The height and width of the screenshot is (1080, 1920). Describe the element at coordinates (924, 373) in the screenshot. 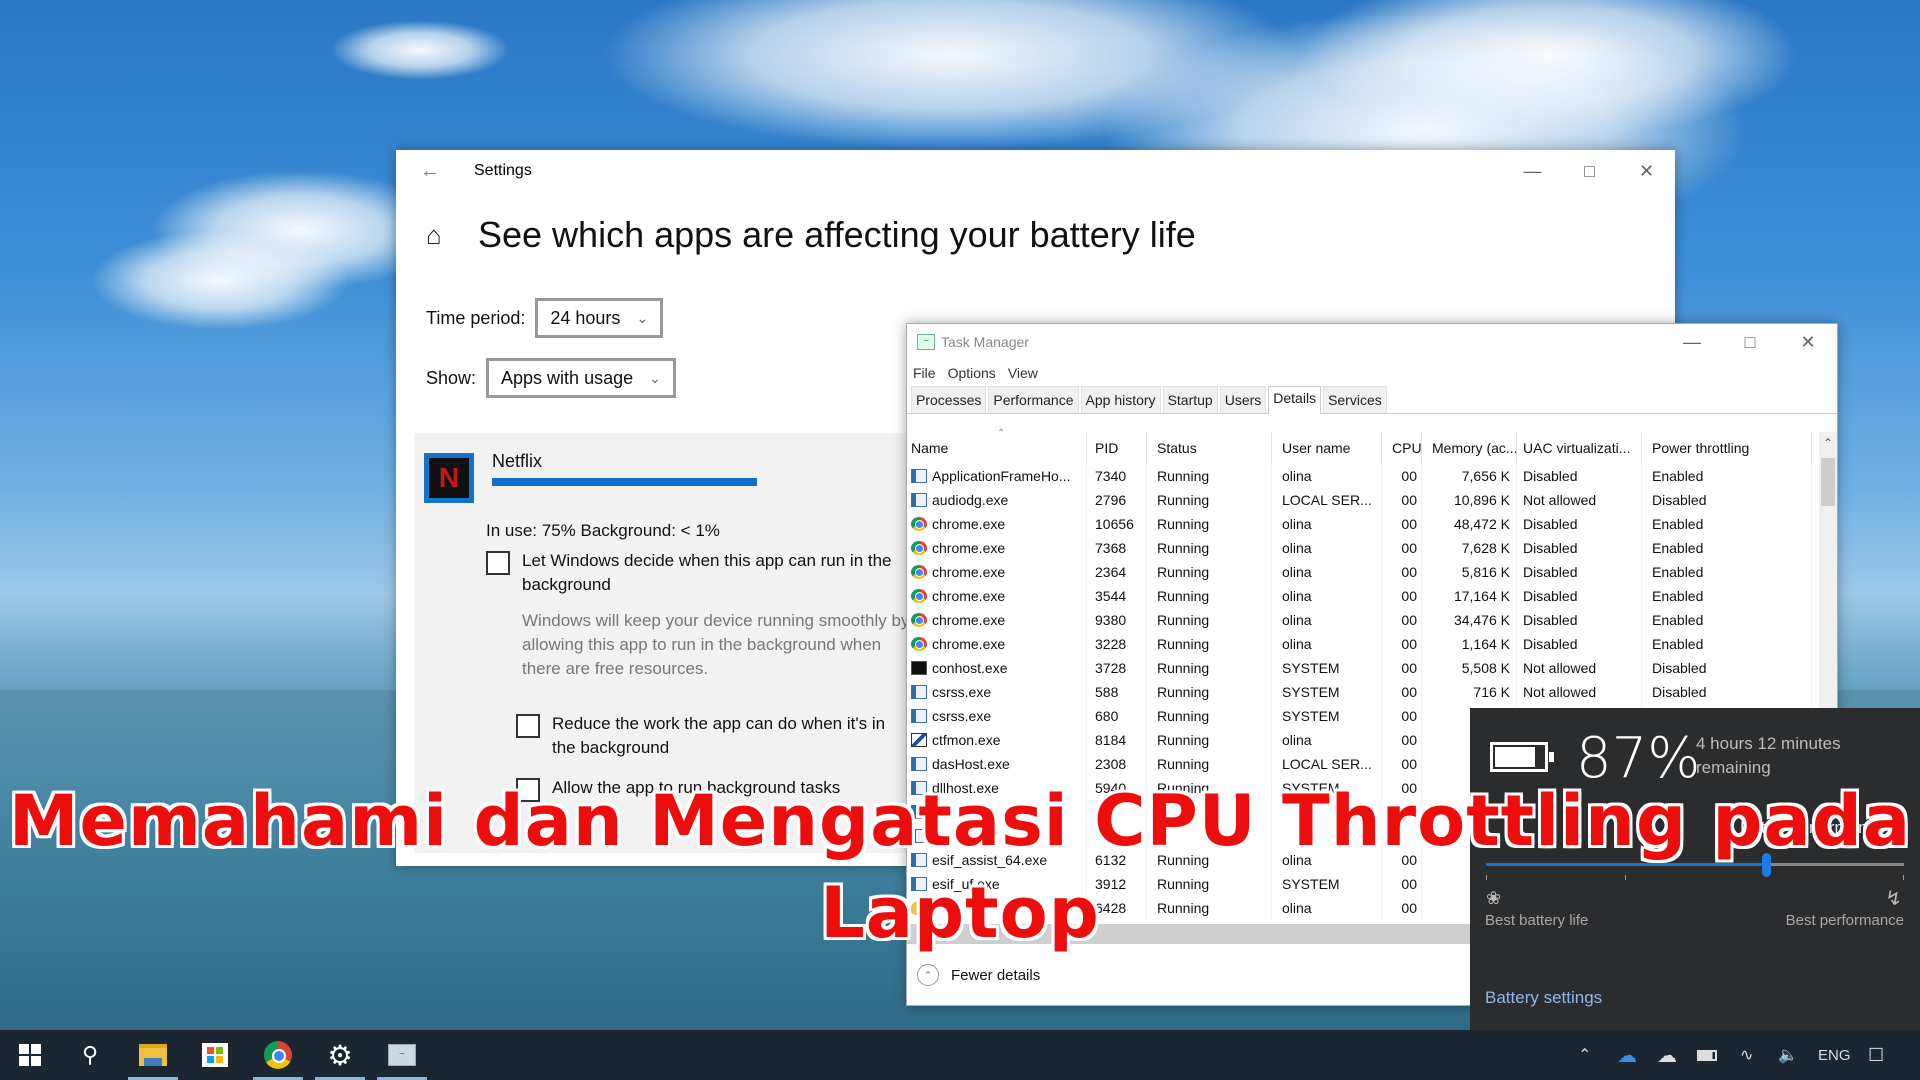

I see `menu-file: File` at that location.